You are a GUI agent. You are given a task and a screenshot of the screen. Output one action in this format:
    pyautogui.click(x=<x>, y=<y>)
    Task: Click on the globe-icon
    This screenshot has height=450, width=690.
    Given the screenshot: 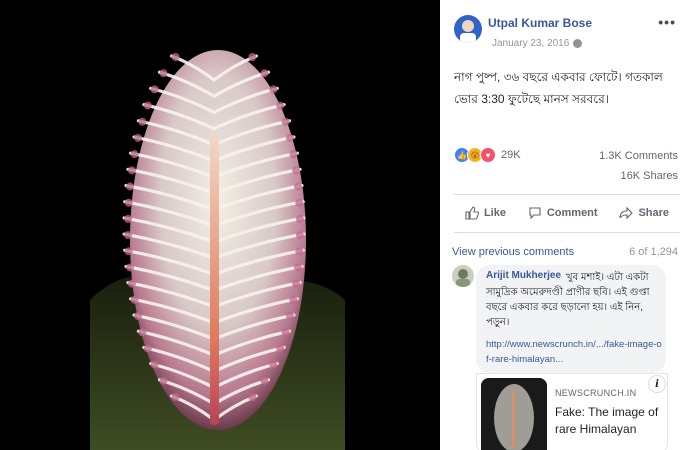 What is the action you would take?
    pyautogui.click(x=578, y=43)
    